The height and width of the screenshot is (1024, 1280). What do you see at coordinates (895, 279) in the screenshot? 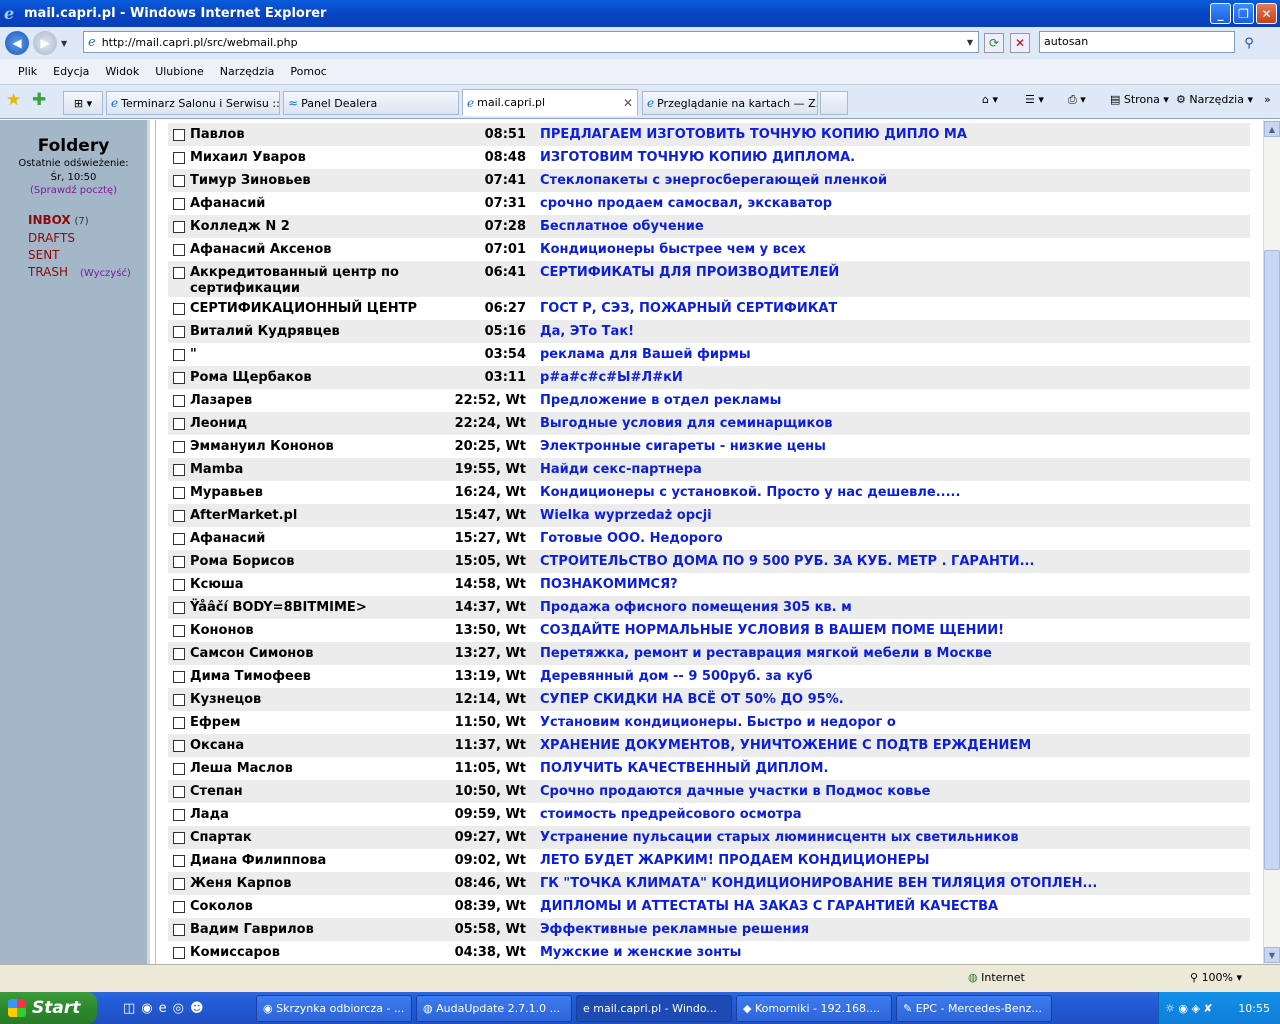
I see `message-subject-link: СЕРТИФИКАТЫ ДЛЯ ПРОИЗВОДИТЕЛЕЙ` at bounding box center [895, 279].